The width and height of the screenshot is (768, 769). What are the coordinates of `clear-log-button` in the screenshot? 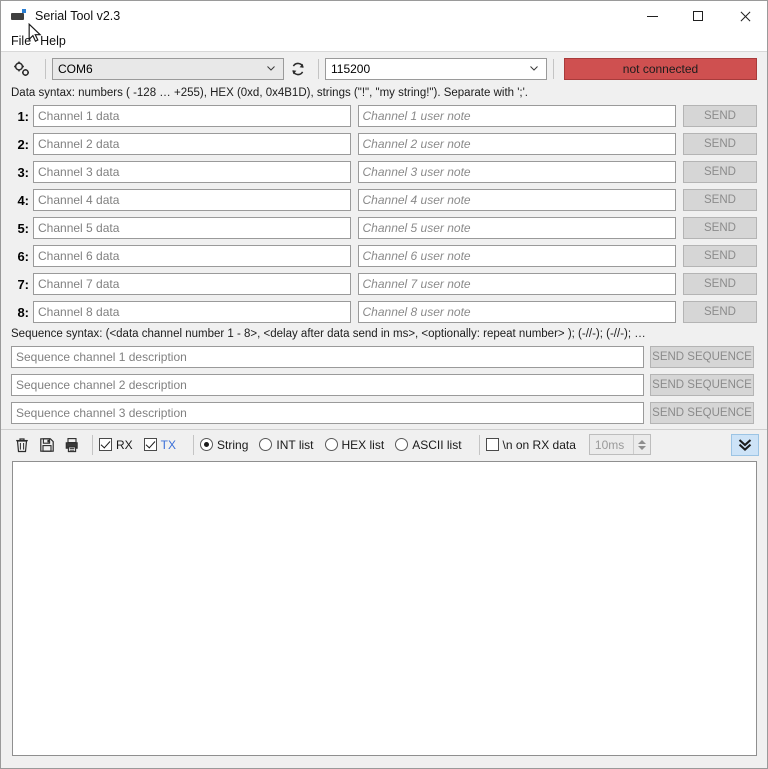 It's located at (22, 445).